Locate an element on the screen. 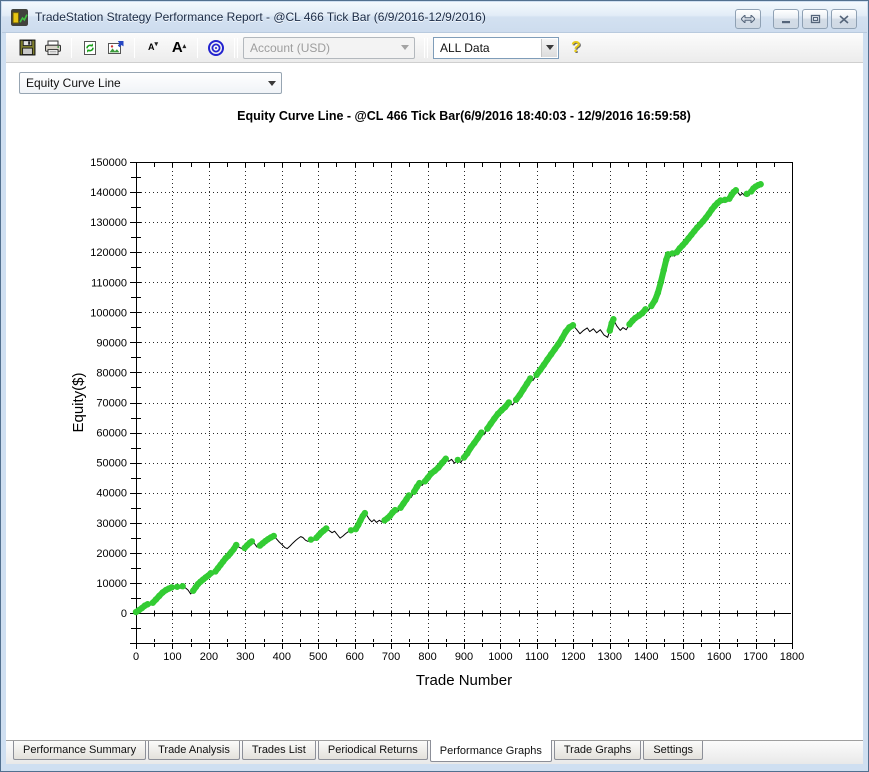  svg-text: 1800 is located at coordinates (792, 657).